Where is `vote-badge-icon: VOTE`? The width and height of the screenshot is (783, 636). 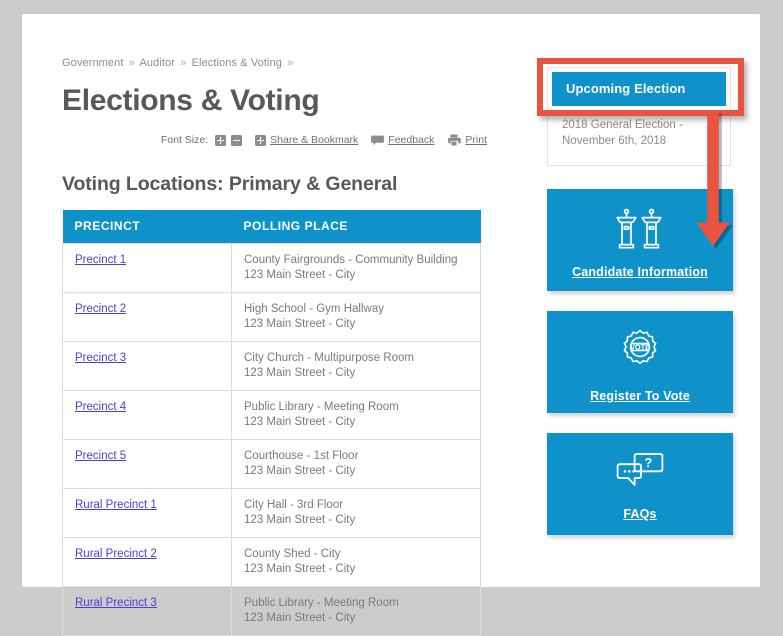
vote-badge-icon: VOTE is located at coordinates (640, 343).